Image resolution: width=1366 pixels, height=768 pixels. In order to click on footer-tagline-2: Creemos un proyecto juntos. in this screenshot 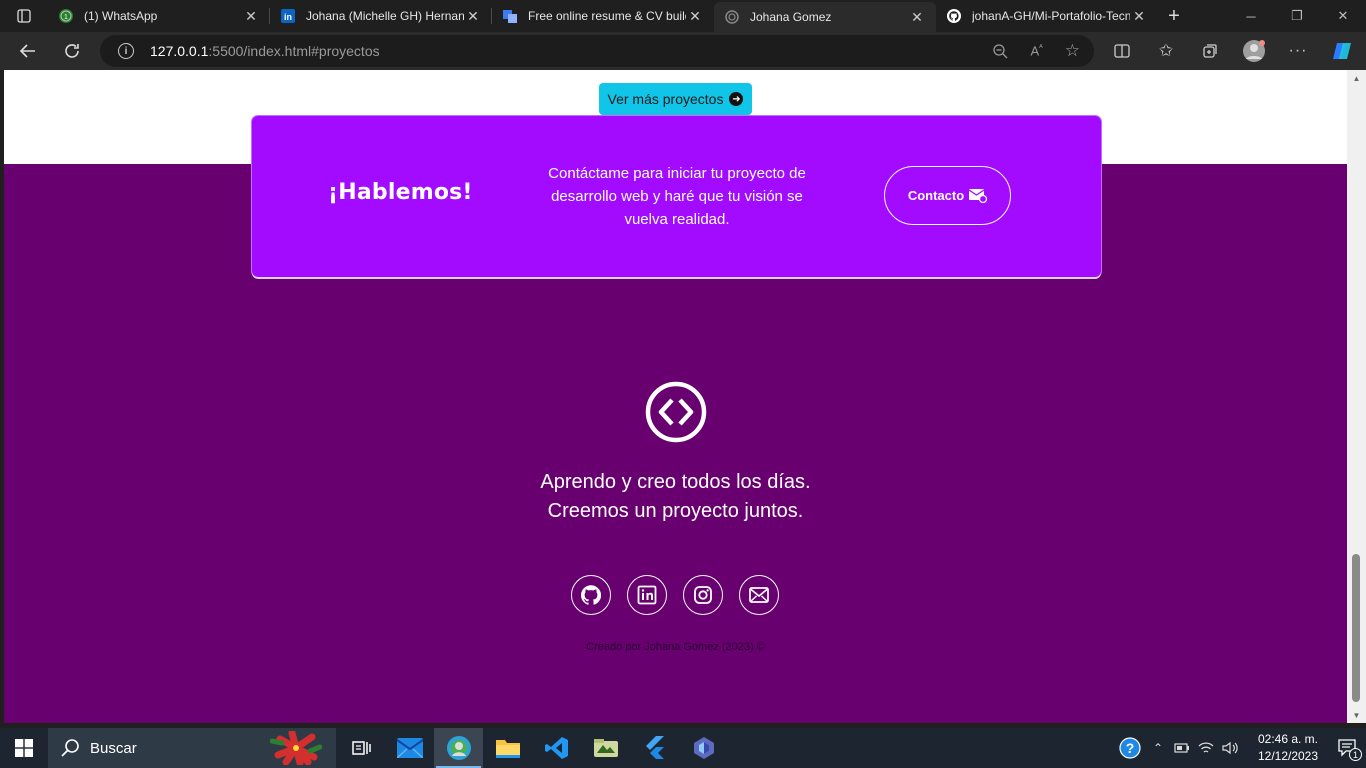, I will do `click(675, 511)`.